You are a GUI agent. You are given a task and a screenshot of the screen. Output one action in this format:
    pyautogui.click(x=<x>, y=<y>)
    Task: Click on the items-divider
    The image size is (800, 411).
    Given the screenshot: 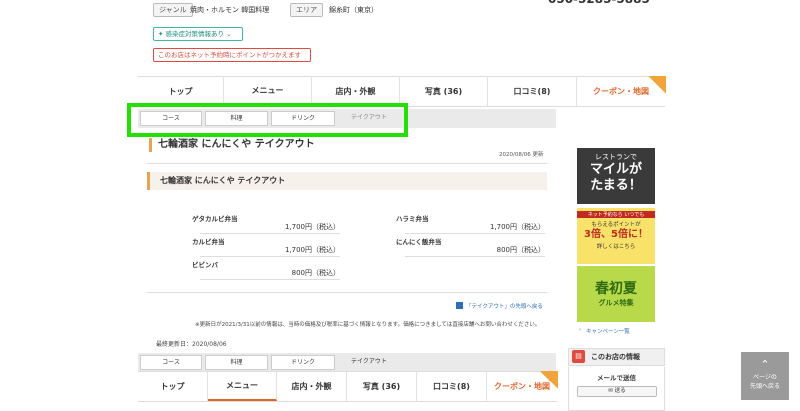 What is the action you would take?
    pyautogui.click(x=347, y=292)
    